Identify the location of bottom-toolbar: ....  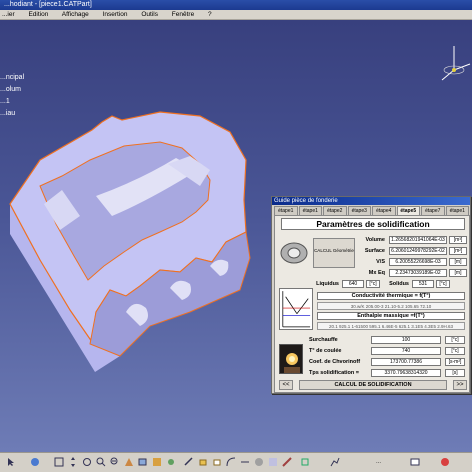
(236, 462).